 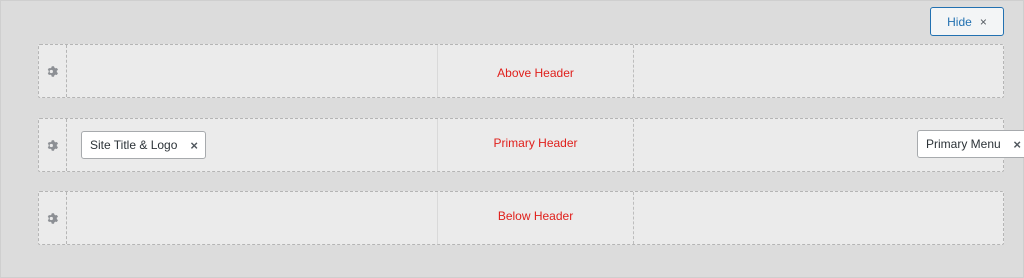 What do you see at coordinates (134, 145) in the screenshot?
I see `item-label: Site Title & Logo` at bounding box center [134, 145].